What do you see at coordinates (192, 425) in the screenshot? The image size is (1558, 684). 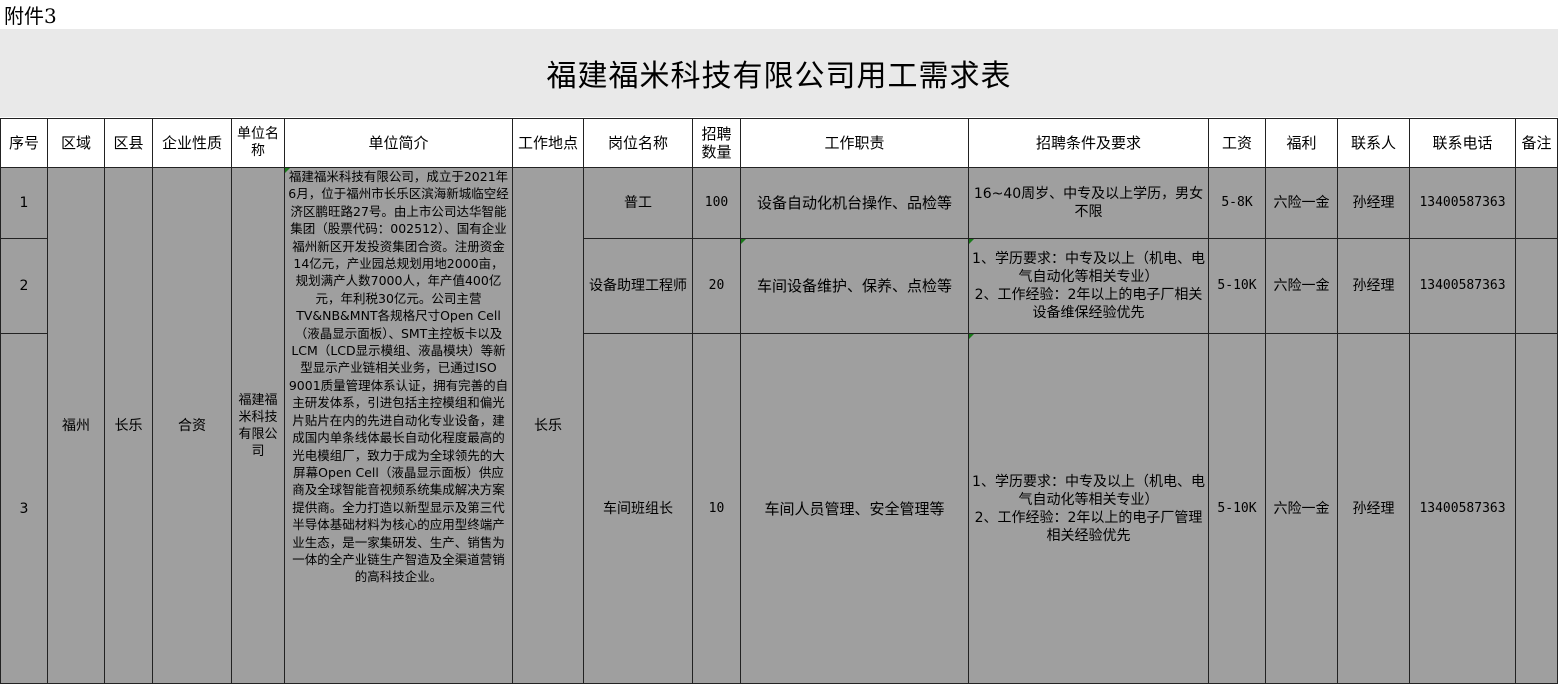 I see `cell-nature: 合资` at bounding box center [192, 425].